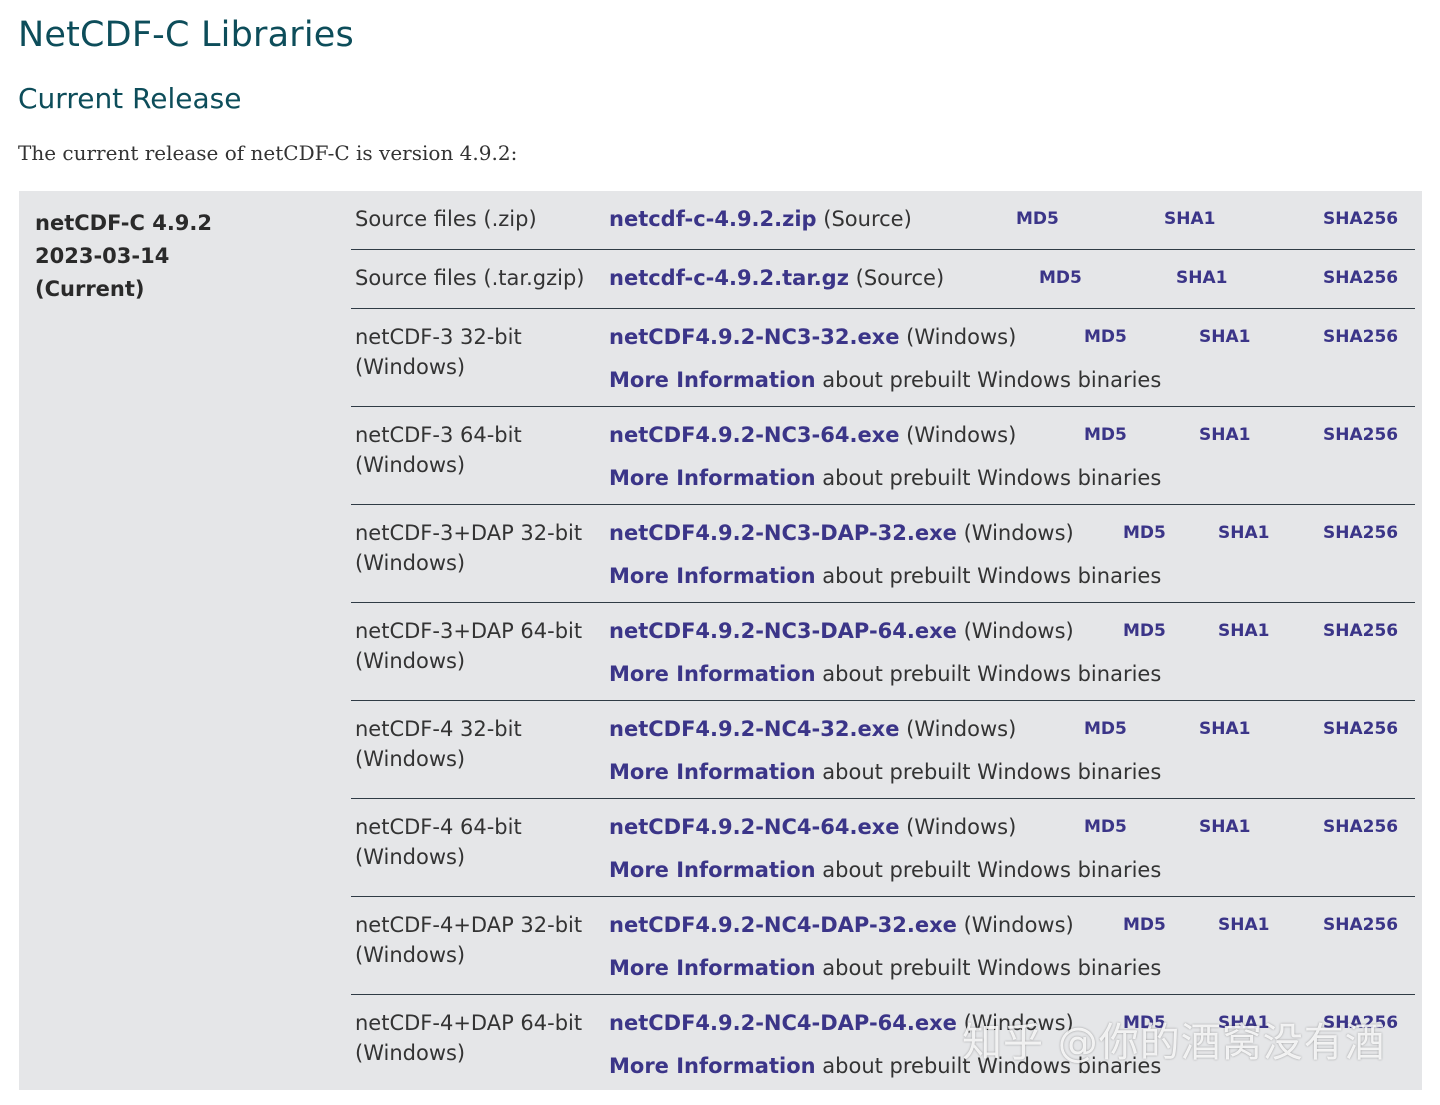  I want to click on file-type-label: netCDF-3 32-bit (Windows), so click(438, 352).